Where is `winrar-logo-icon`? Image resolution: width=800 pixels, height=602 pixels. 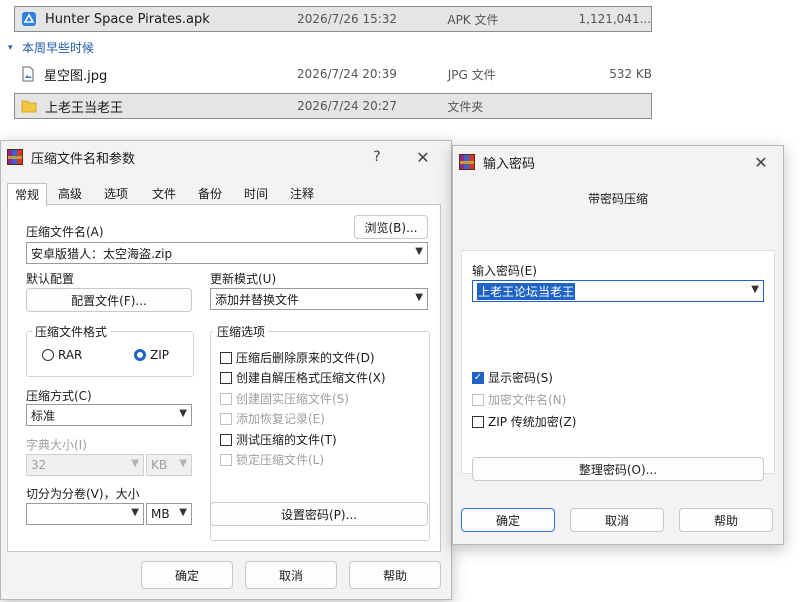
winrar-logo-icon is located at coordinates (467, 162).